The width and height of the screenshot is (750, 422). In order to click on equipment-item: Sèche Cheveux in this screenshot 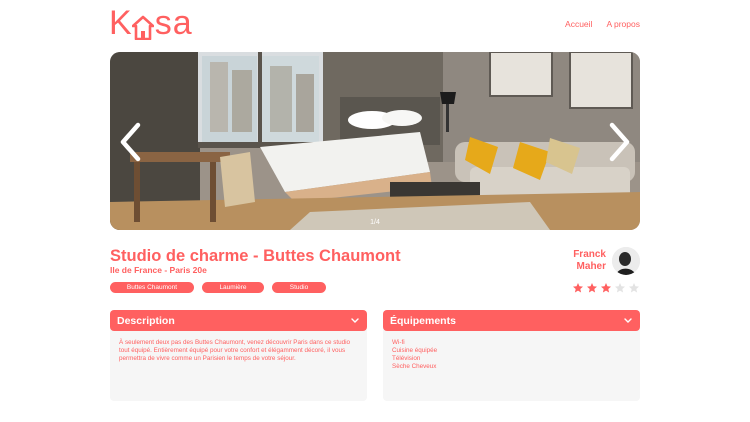, I will do `click(414, 367)`.